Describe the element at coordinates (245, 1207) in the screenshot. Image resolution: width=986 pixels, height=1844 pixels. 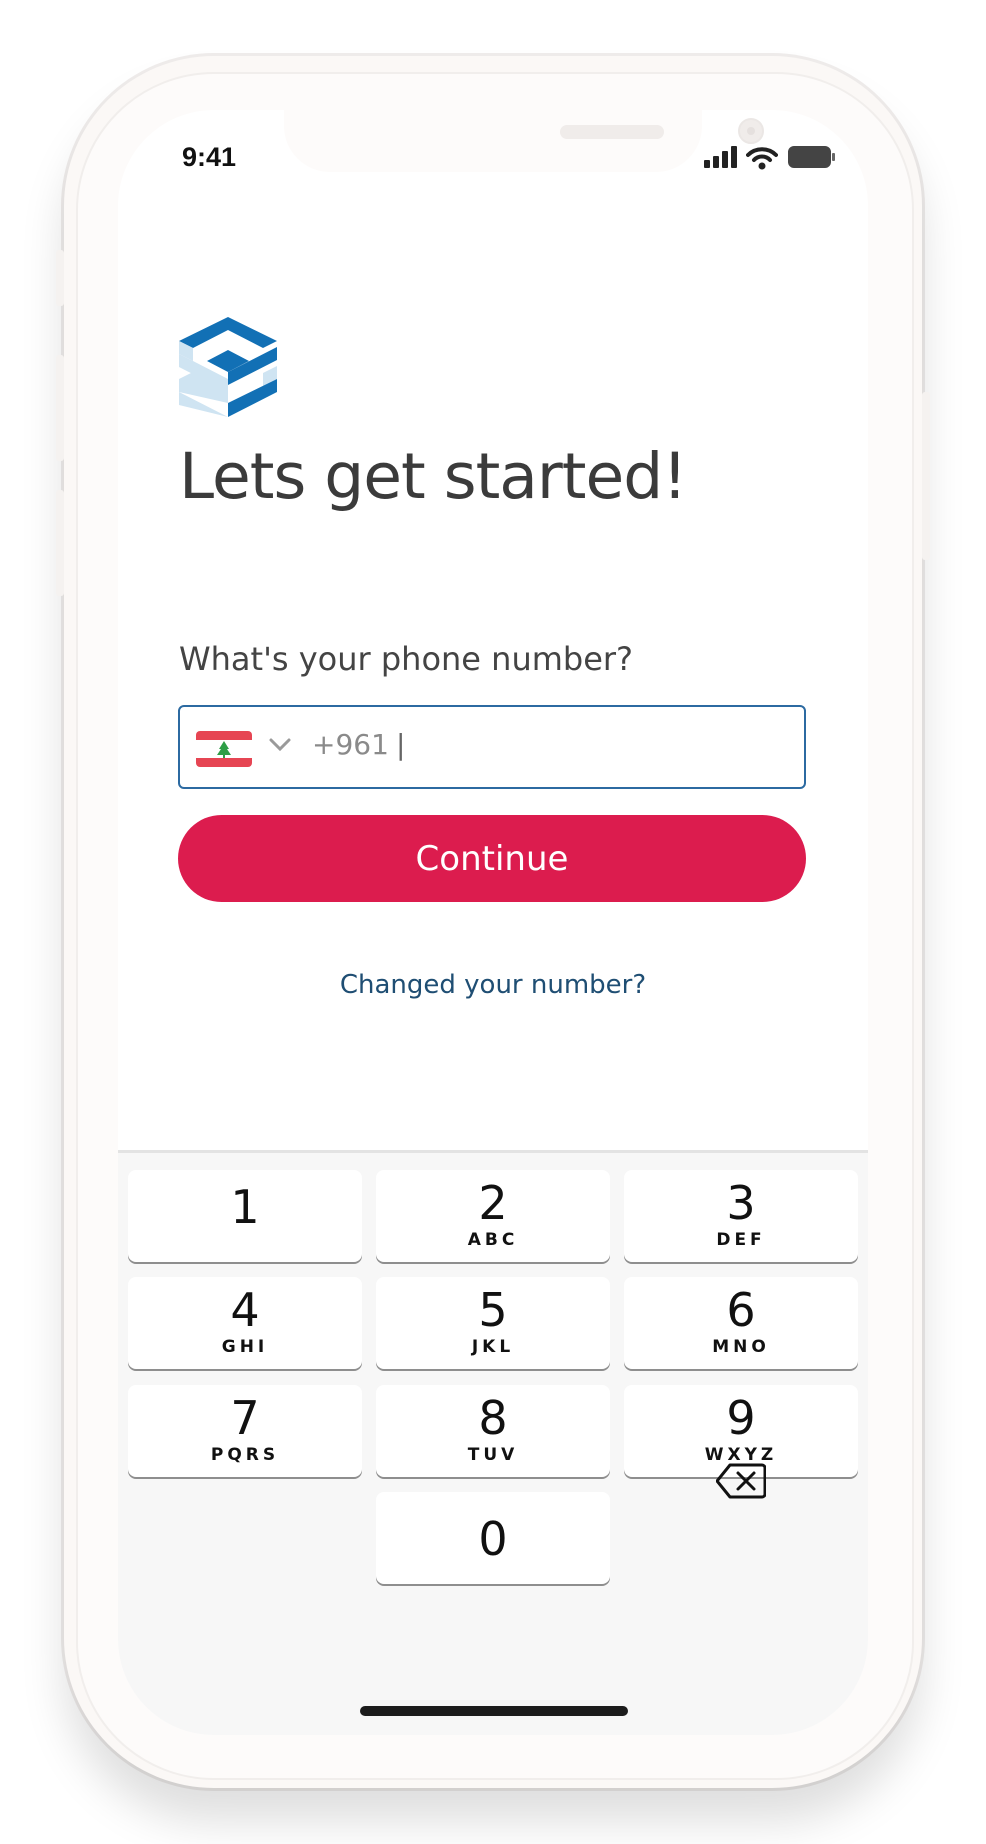
I see `key-digit: 1` at that location.